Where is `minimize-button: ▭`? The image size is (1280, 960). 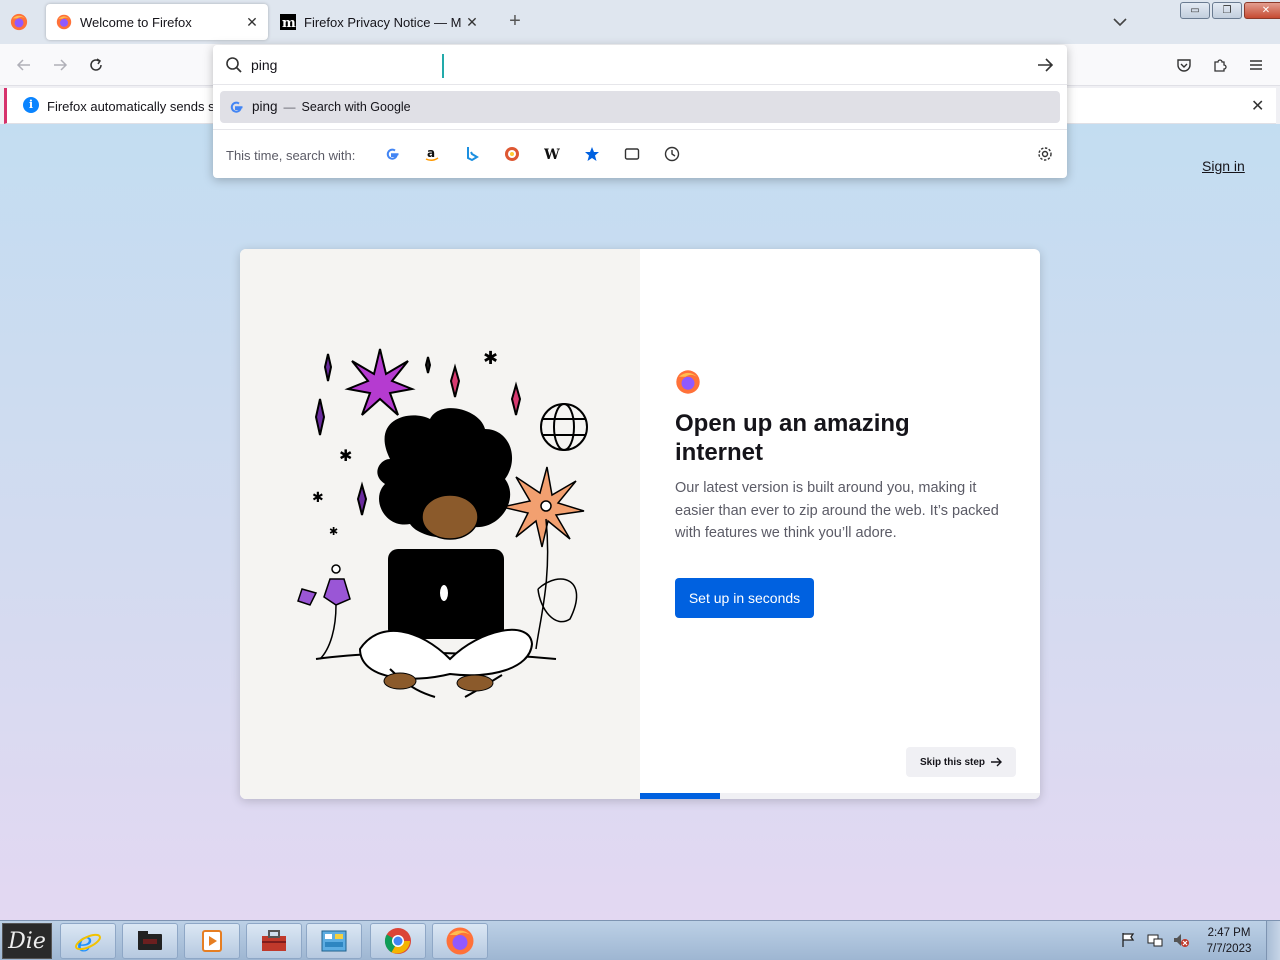
minimize-button: ▭ is located at coordinates (1195, 10).